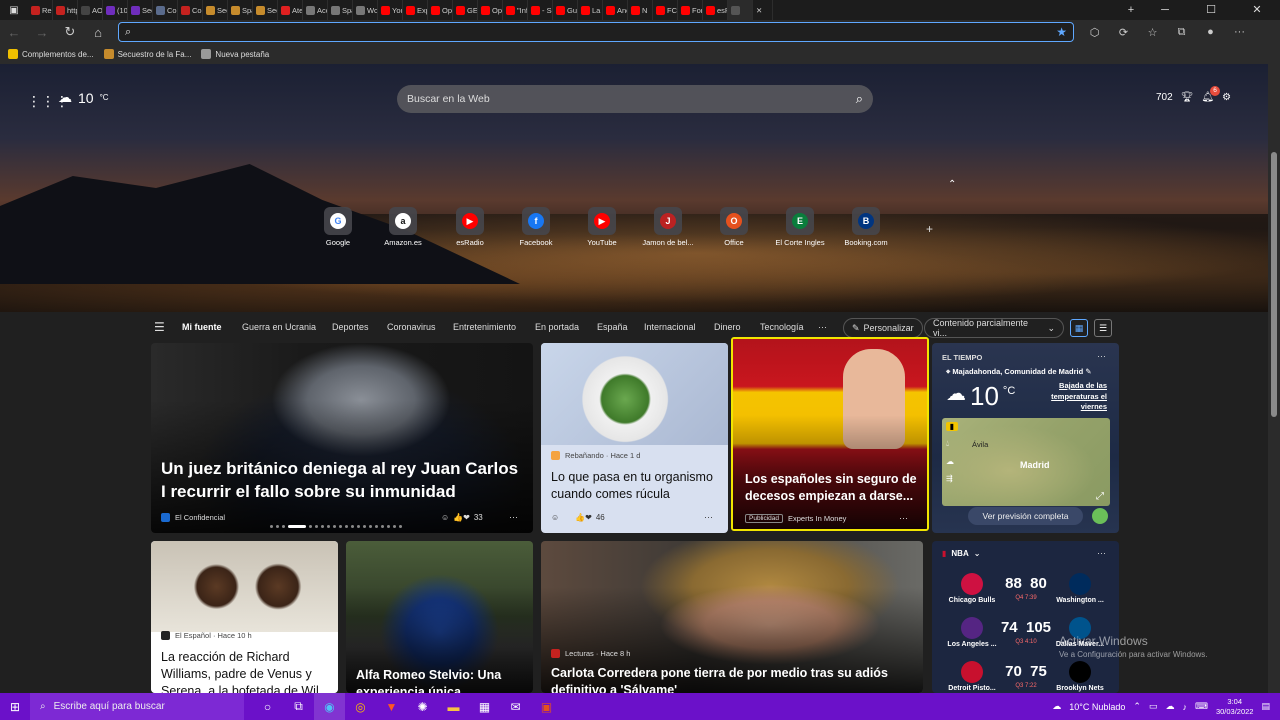 The image size is (1280, 720). What do you see at coordinates (490, 10) in the screenshot?
I see `browser-tab: Ope` at bounding box center [490, 10].